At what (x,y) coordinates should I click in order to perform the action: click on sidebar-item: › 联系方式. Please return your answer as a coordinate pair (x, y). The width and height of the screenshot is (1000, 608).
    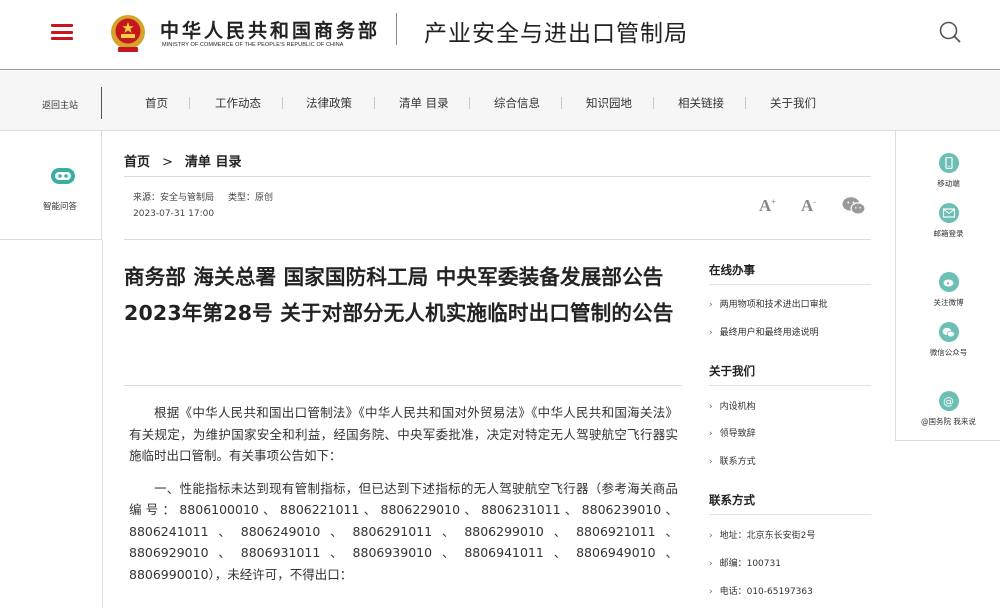
    Looking at the image, I should click on (732, 460).